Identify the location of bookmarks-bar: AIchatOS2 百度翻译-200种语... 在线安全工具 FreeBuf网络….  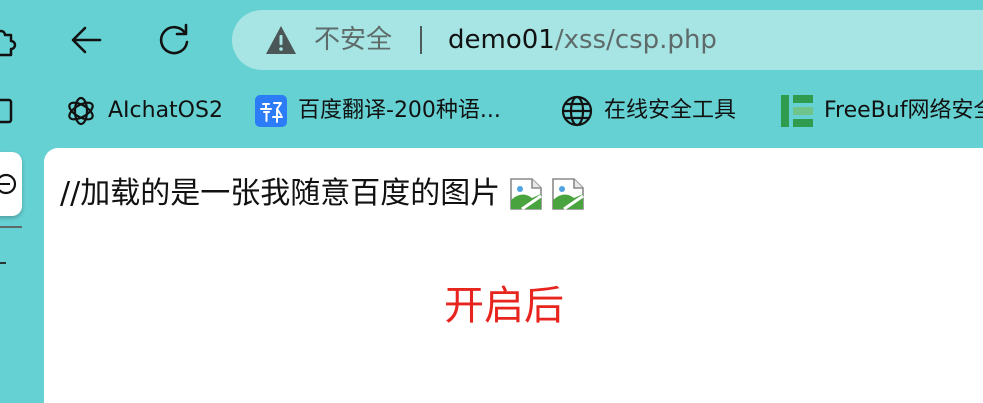
(491, 111).